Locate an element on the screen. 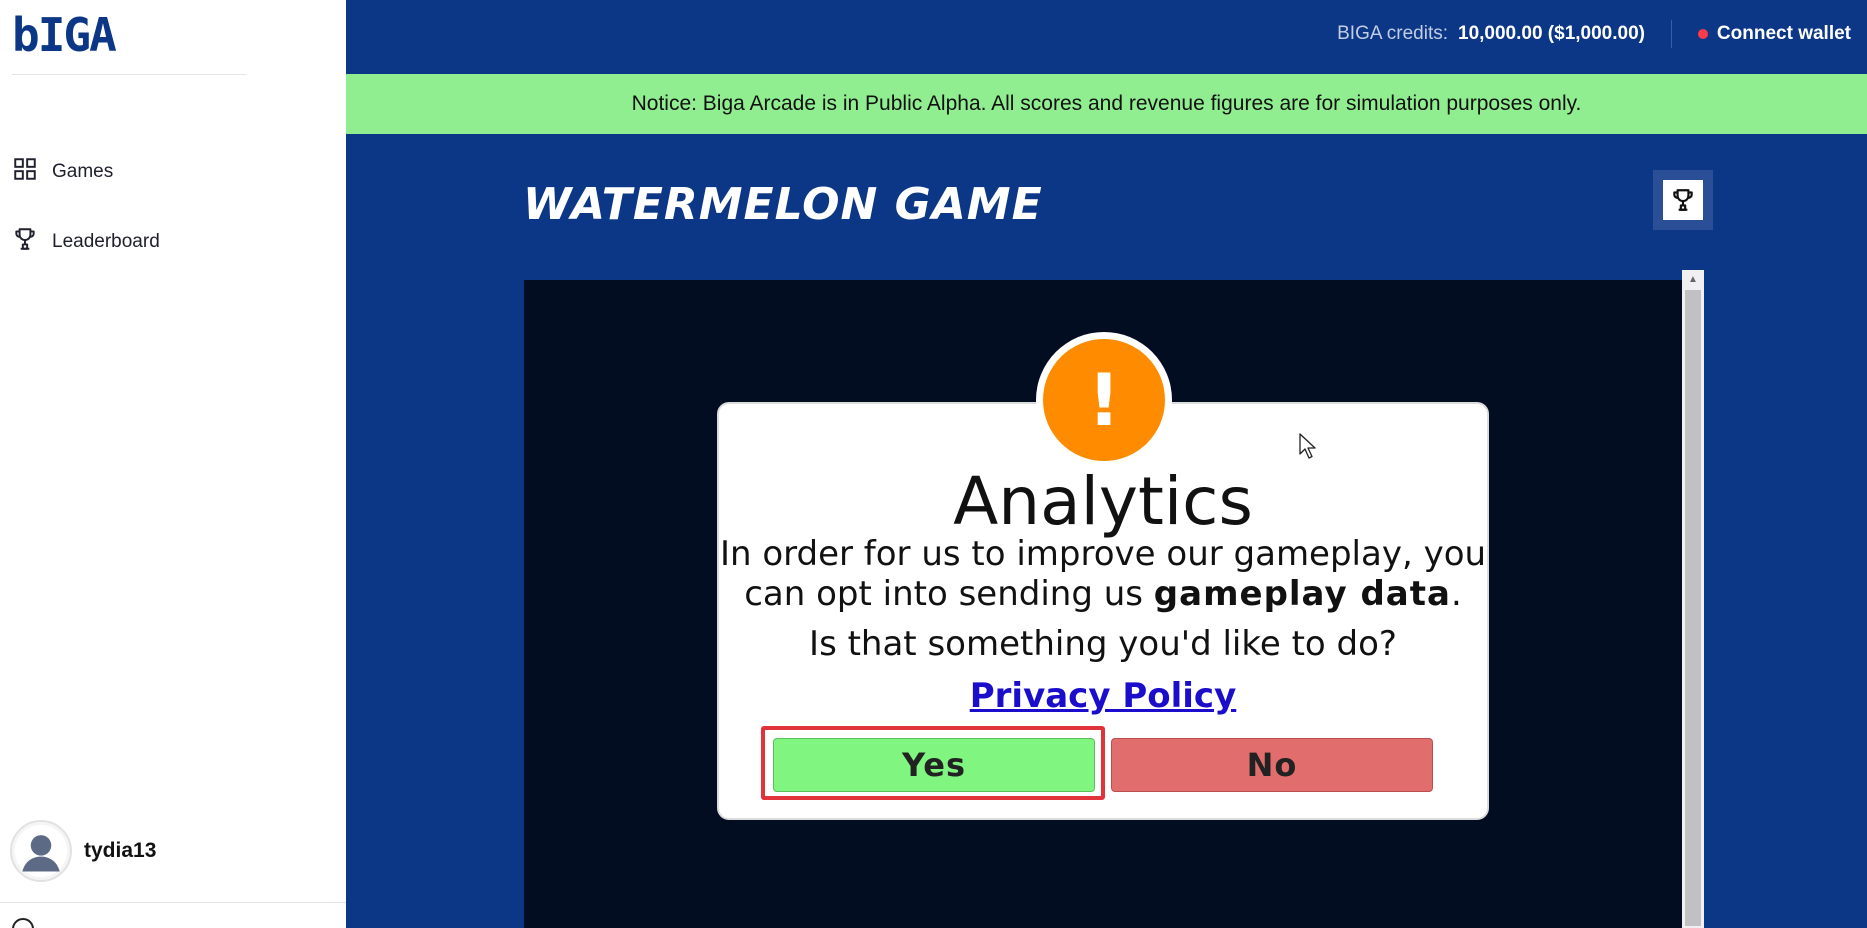  biga-logo: bIGA is located at coordinates (64, 35).